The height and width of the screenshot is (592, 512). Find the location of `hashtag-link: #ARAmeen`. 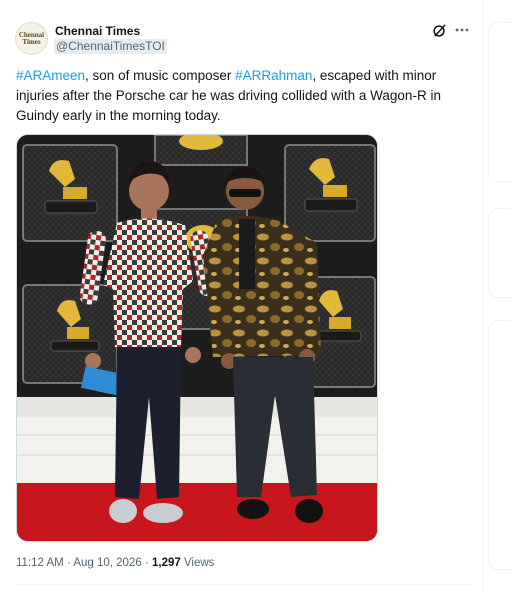

hashtag-link: #ARAmeen is located at coordinates (50, 75).